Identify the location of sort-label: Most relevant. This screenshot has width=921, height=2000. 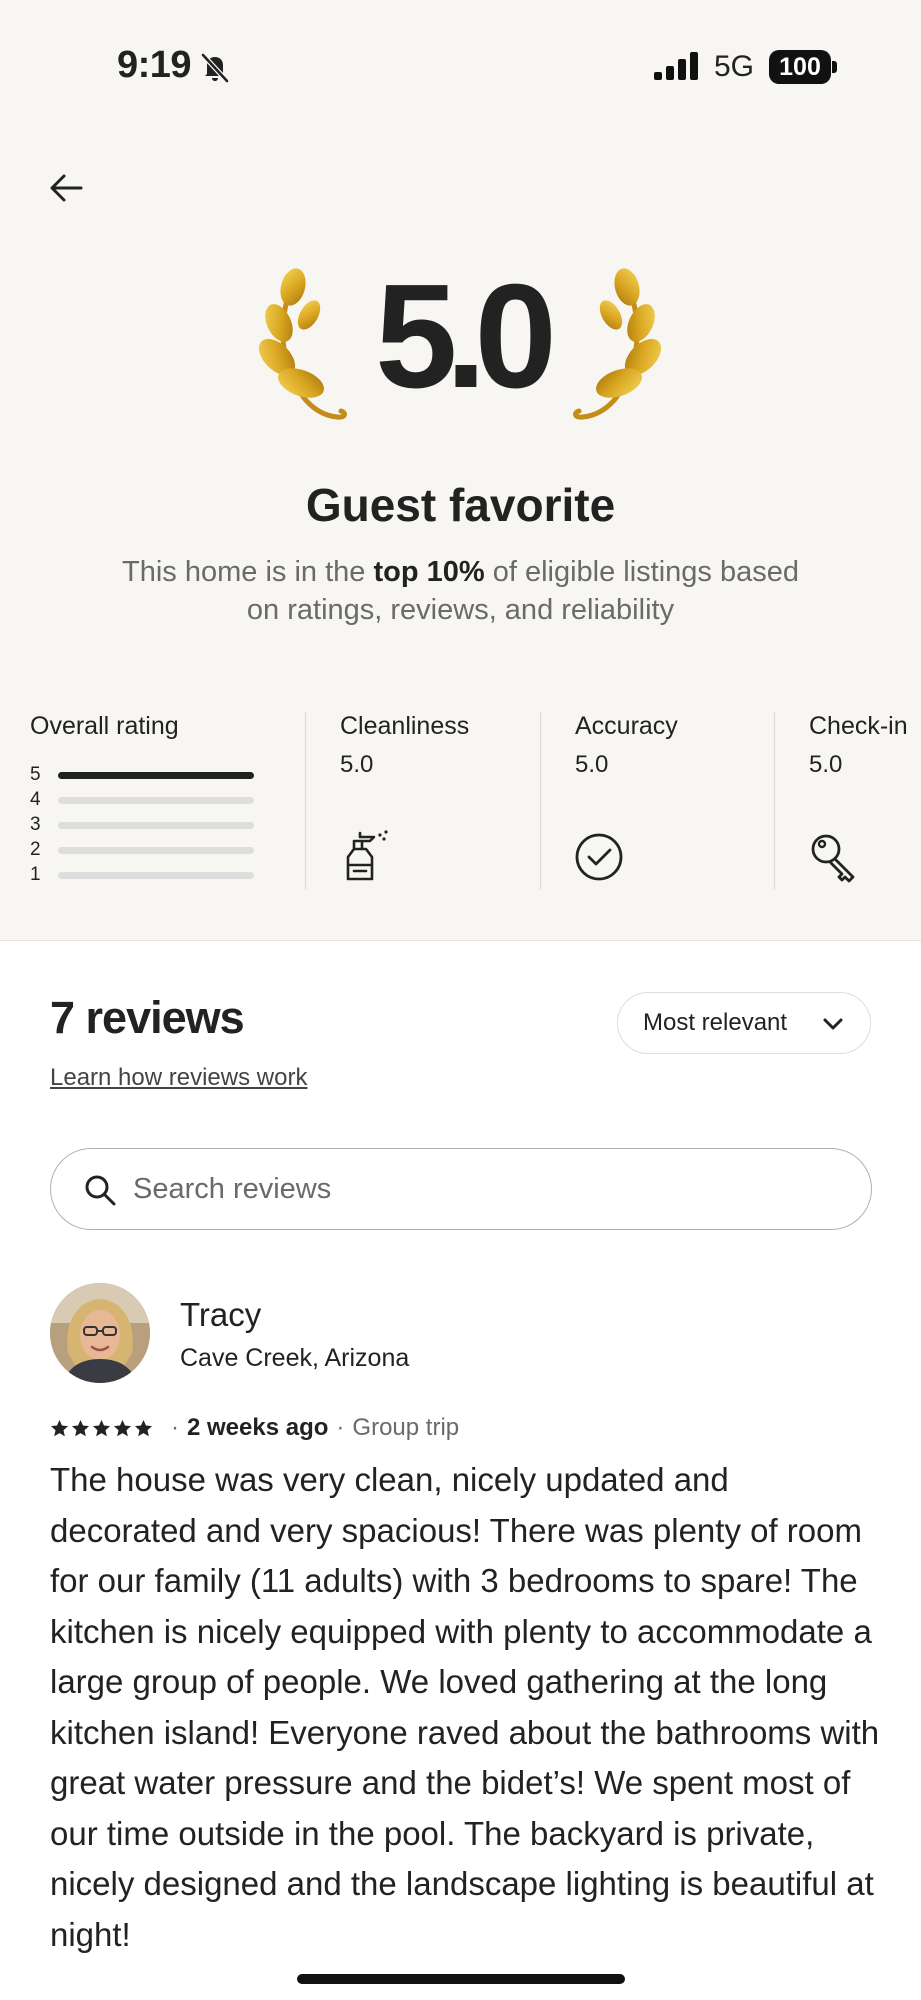
(715, 1022).